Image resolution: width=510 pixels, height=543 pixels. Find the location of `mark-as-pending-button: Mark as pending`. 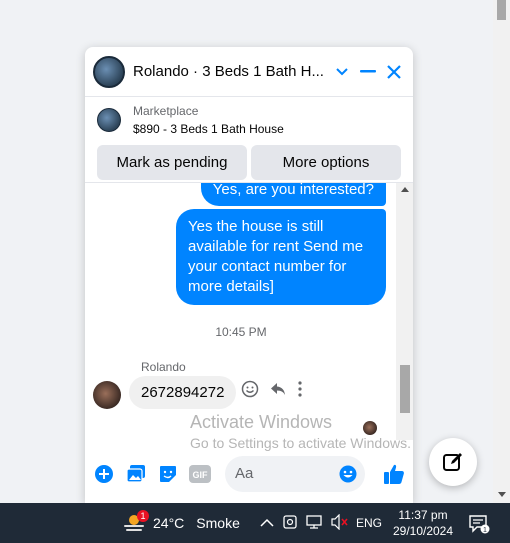

mark-as-pending-button: Mark as pending is located at coordinates (172, 162).